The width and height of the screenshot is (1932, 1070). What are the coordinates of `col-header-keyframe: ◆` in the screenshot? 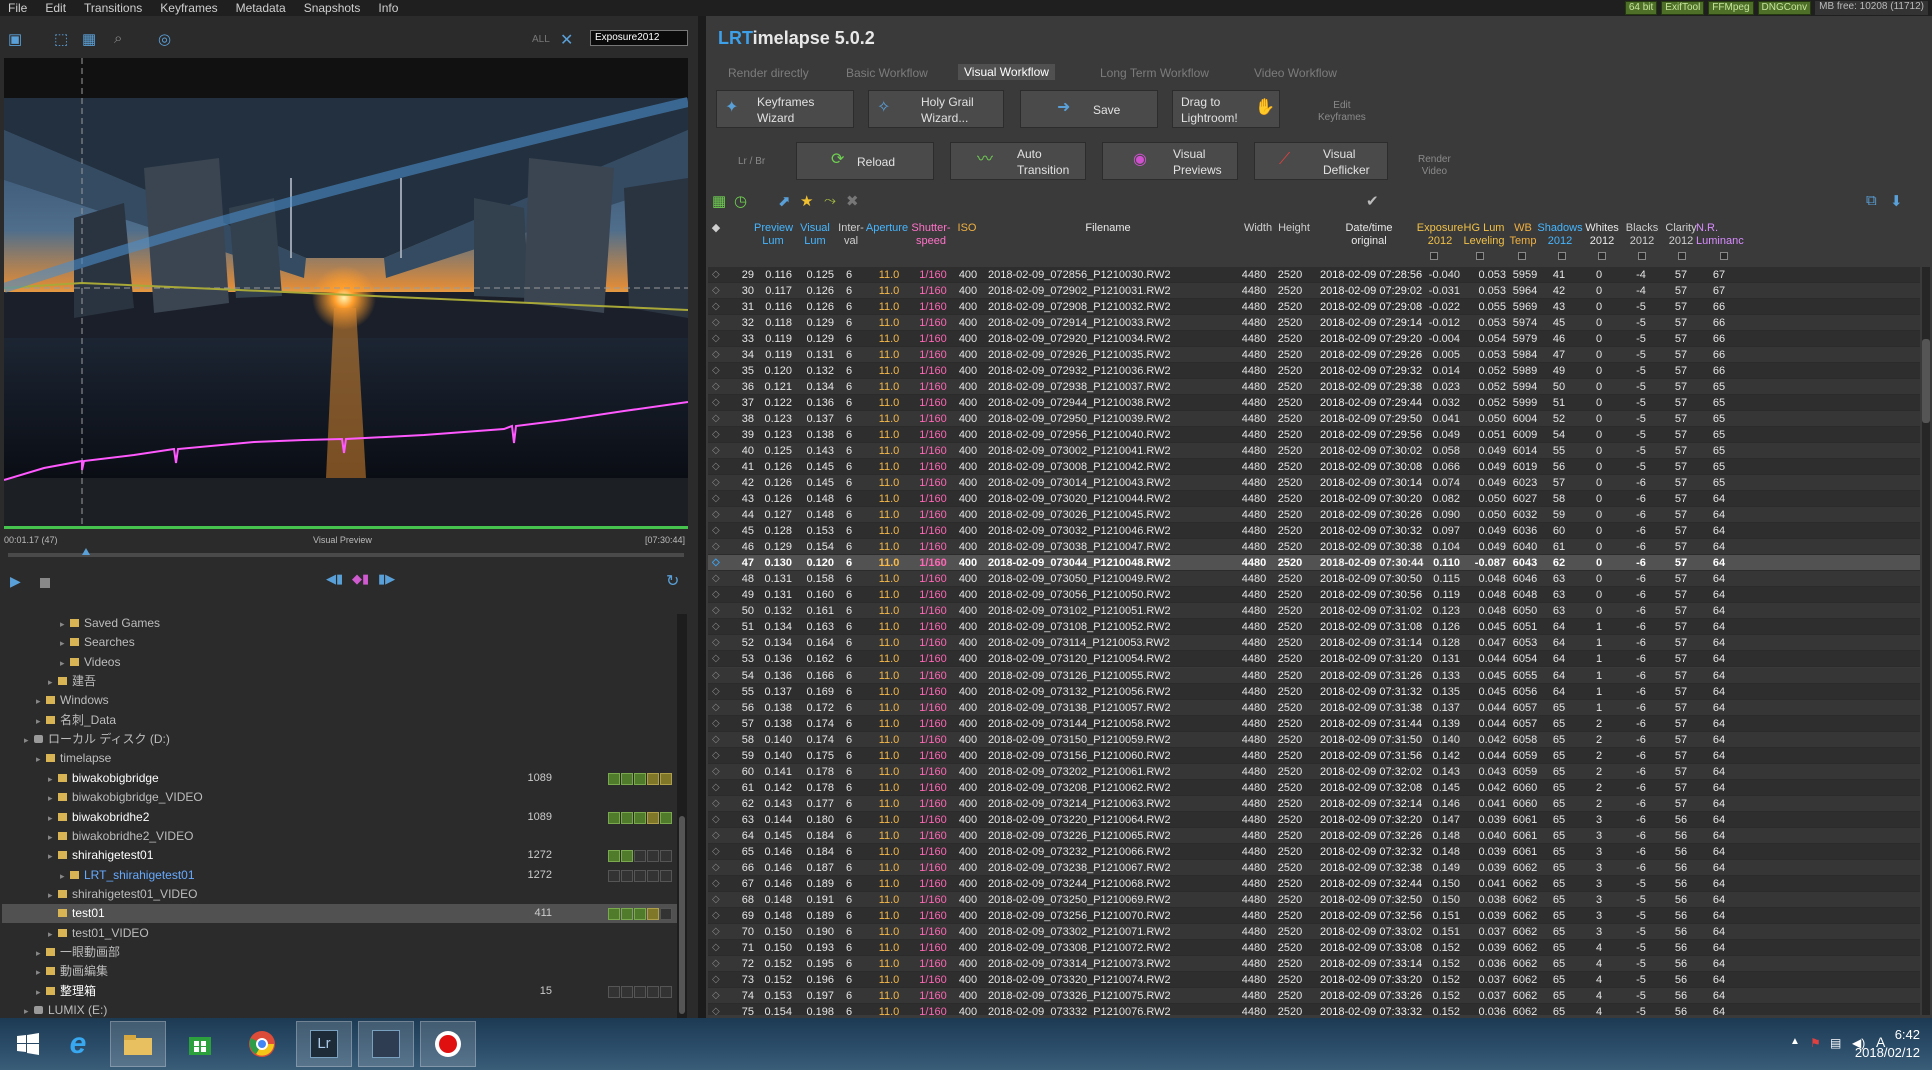 It's located at (716, 228).